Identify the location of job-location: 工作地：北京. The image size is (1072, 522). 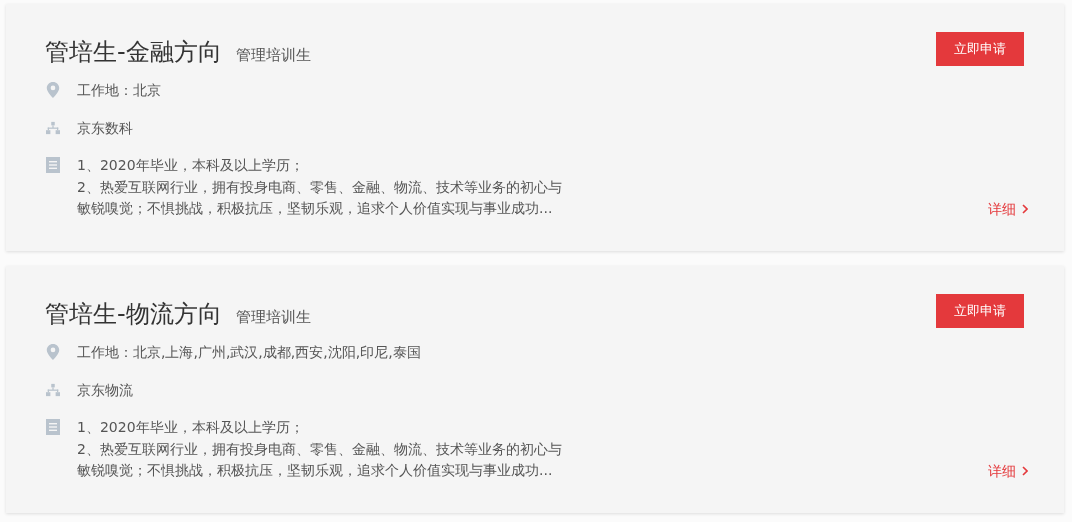
(119, 90).